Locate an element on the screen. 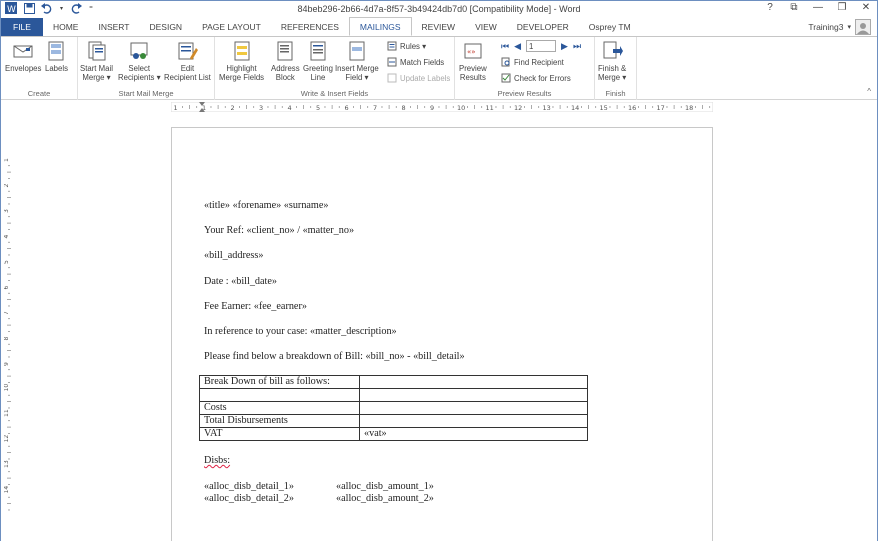  account-name: Training3 is located at coordinates (825, 27).